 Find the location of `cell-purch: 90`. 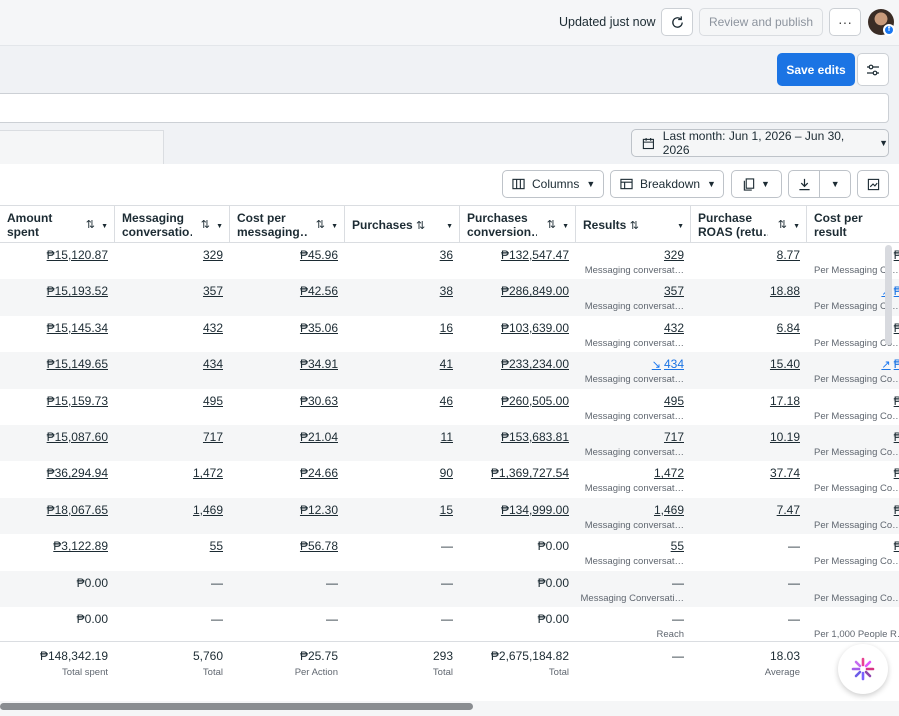

cell-purch: 90 is located at coordinates (402, 479).